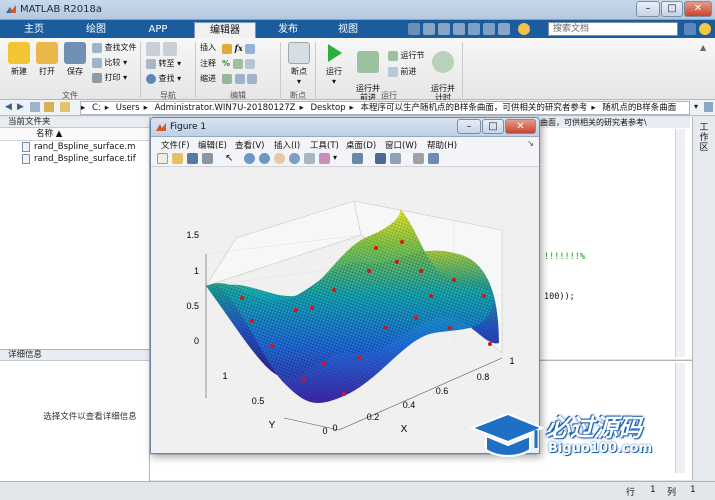 The image size is (715, 500). Describe the element at coordinates (444, 29) in the screenshot. I see `copy-quick-icon` at that location.